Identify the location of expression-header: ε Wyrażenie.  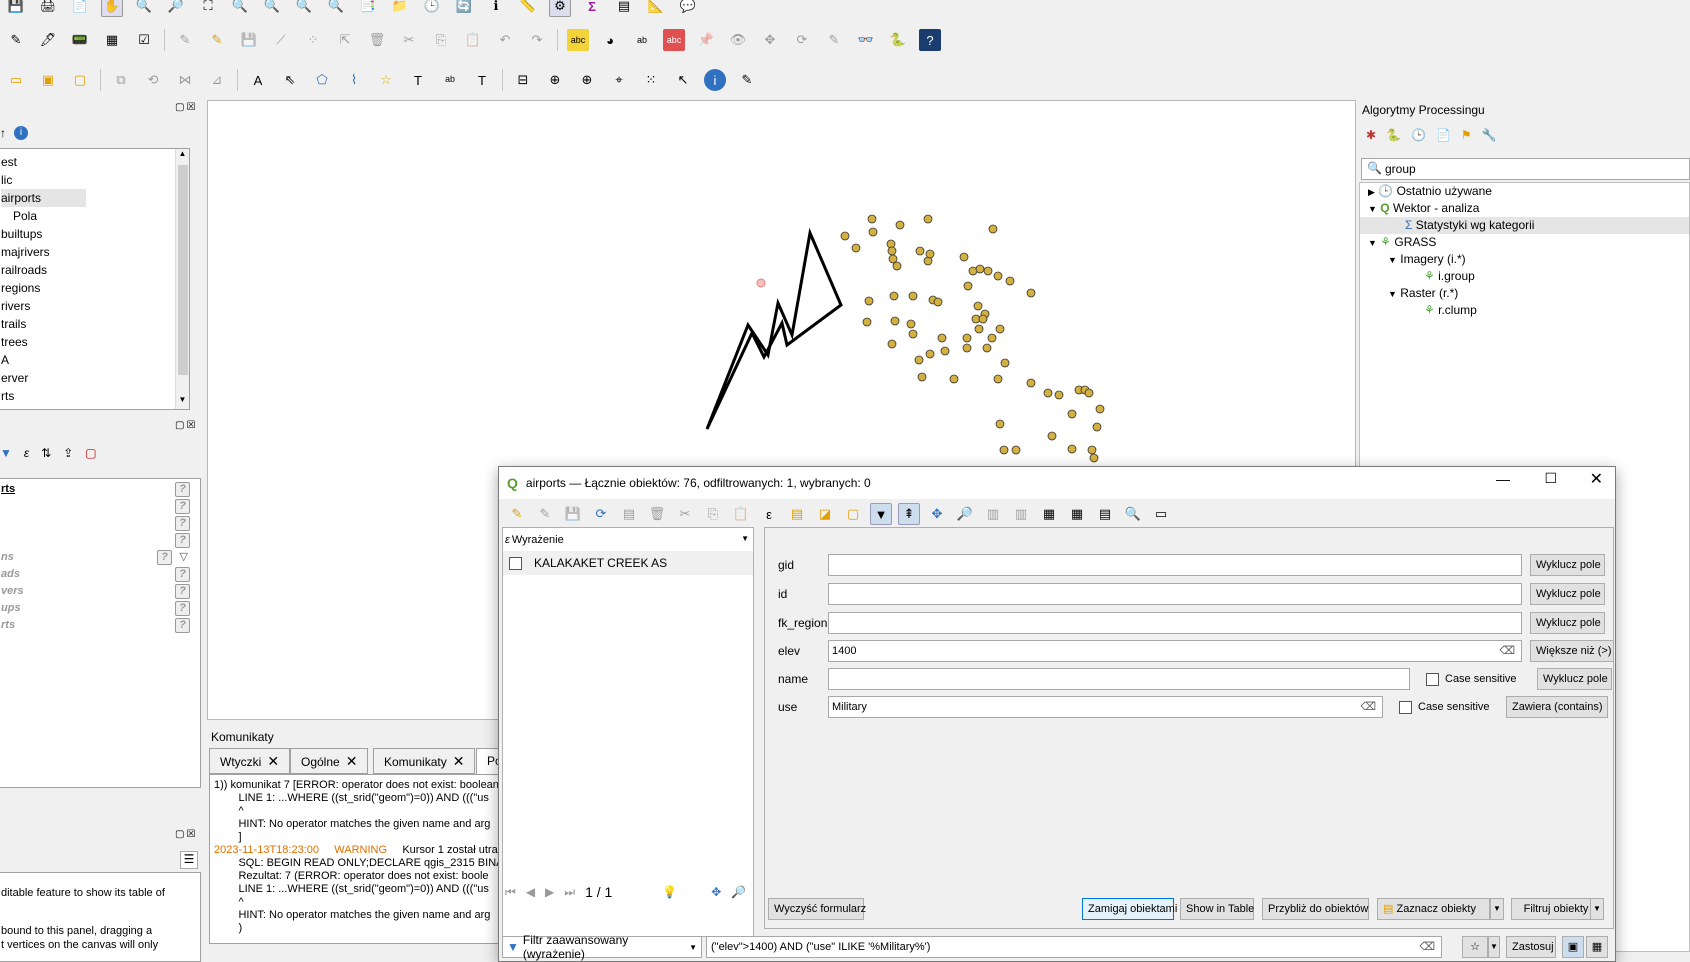
(534, 540).